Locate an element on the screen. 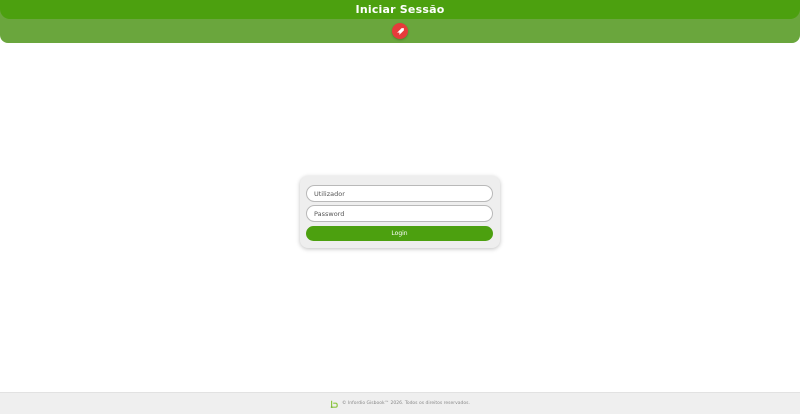 The width and height of the screenshot is (800, 414). rocket-icon is located at coordinates (400, 31).